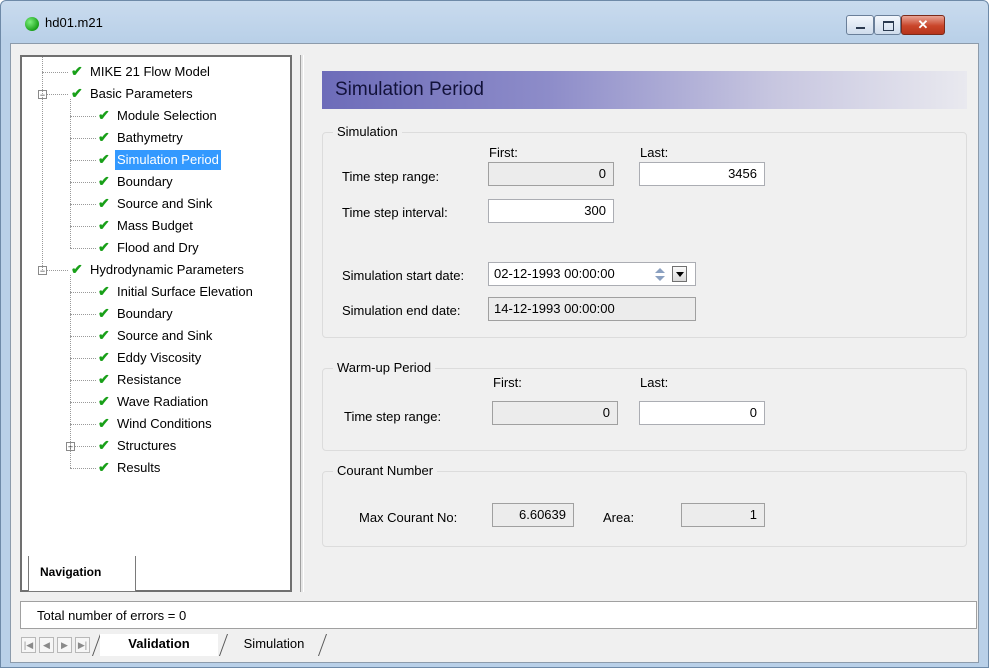 The width and height of the screenshot is (989, 668). Describe the element at coordinates (159, 358) in the screenshot. I see `tree-item-label: Eddy Viscosity` at that location.